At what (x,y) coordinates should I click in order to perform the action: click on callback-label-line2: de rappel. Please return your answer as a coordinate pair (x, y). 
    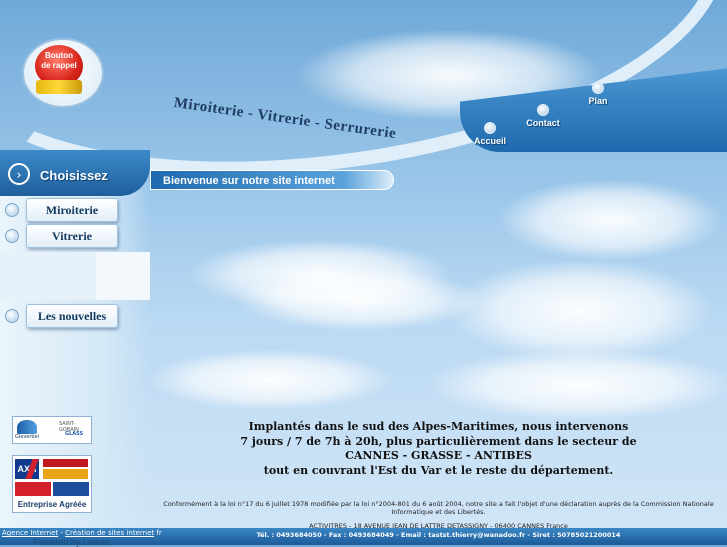
    Looking at the image, I should click on (59, 65).